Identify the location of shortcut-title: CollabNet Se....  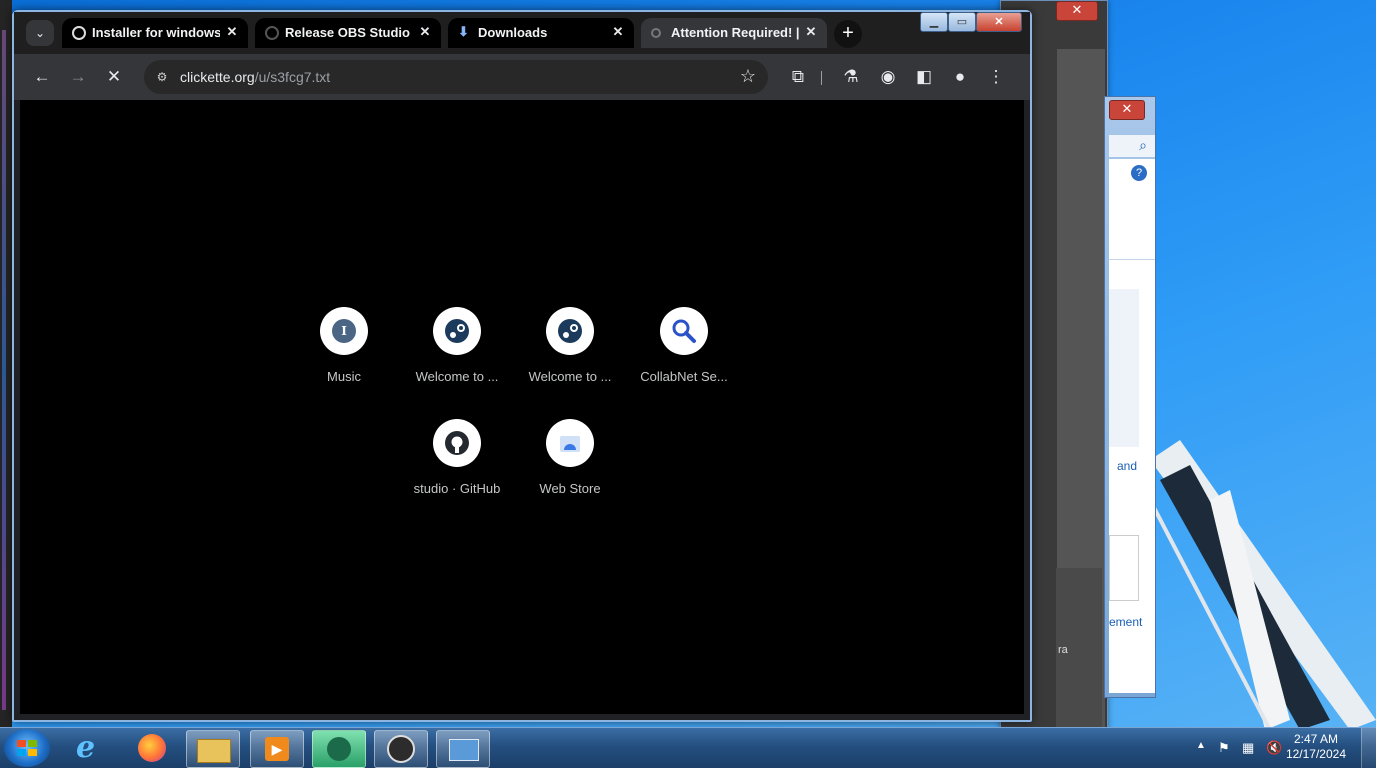
(684, 376).